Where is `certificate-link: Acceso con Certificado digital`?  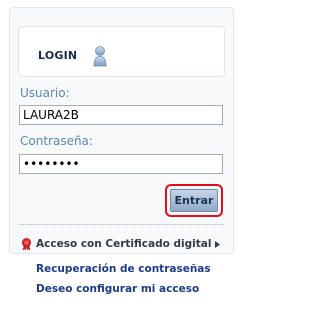 certificate-link: Acceso con Certificado digital is located at coordinates (121, 244).